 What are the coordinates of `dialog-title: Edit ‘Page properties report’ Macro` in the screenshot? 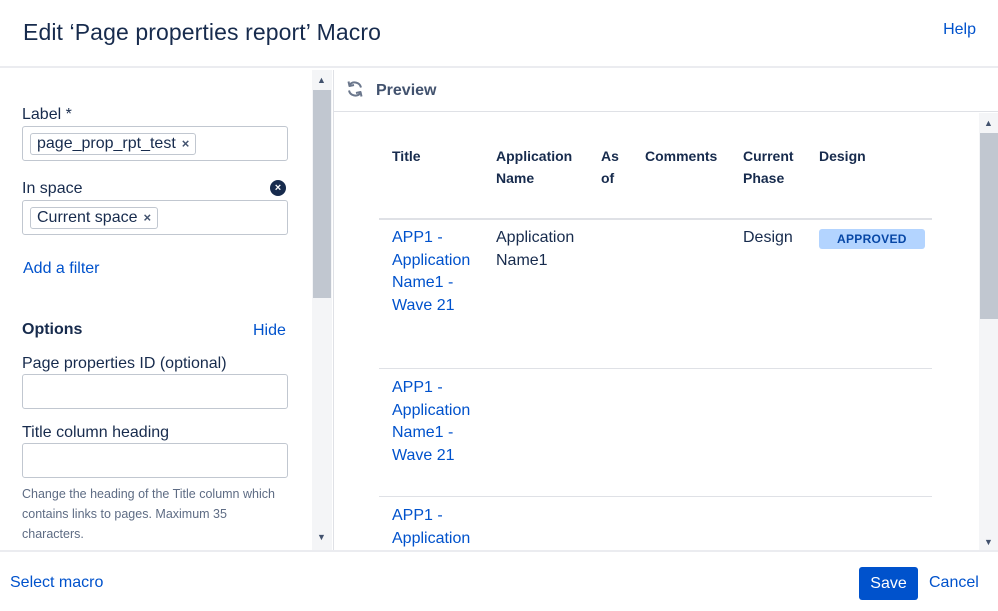 It's located at (202, 32).